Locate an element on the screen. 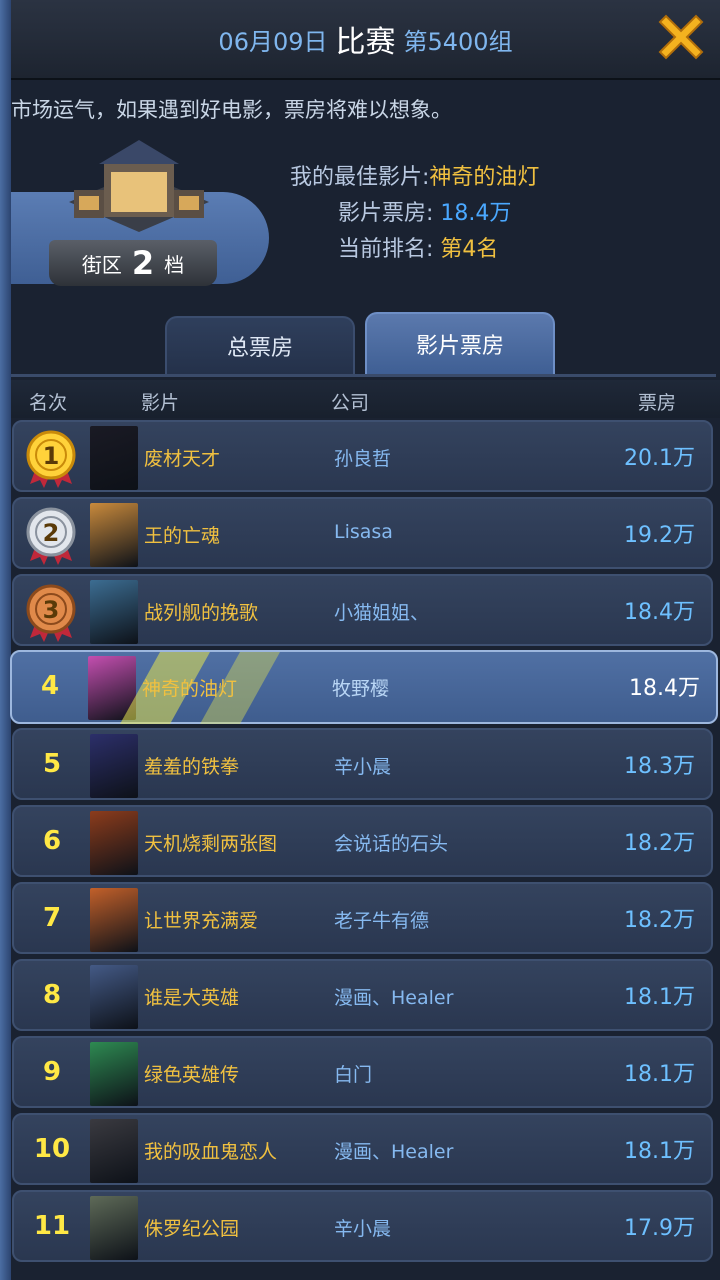  best-film-label: 我的最佳影片: is located at coordinates (360, 177).